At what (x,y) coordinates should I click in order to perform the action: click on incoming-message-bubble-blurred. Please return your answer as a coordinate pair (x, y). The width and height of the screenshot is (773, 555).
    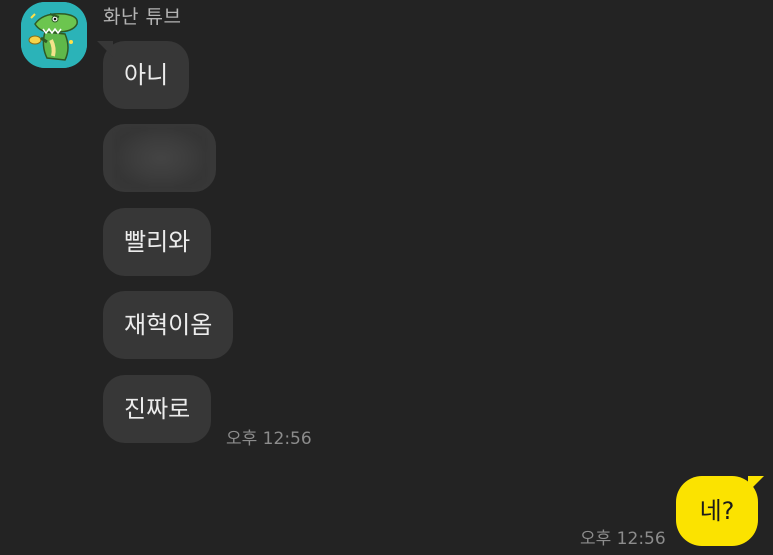
    Looking at the image, I should click on (159, 158).